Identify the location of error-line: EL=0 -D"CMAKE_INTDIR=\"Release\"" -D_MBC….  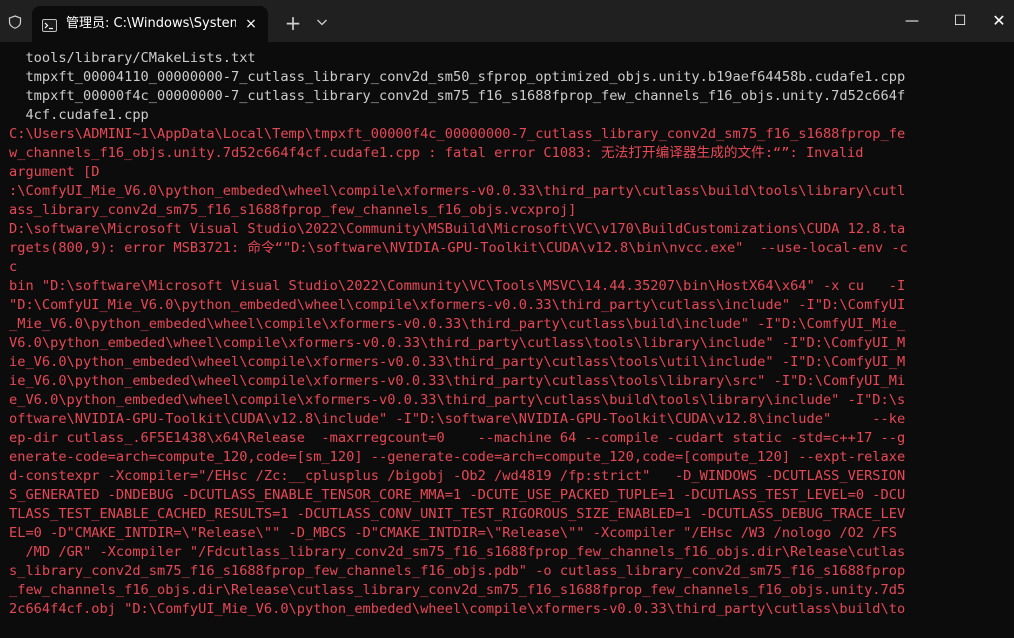
(453, 533).